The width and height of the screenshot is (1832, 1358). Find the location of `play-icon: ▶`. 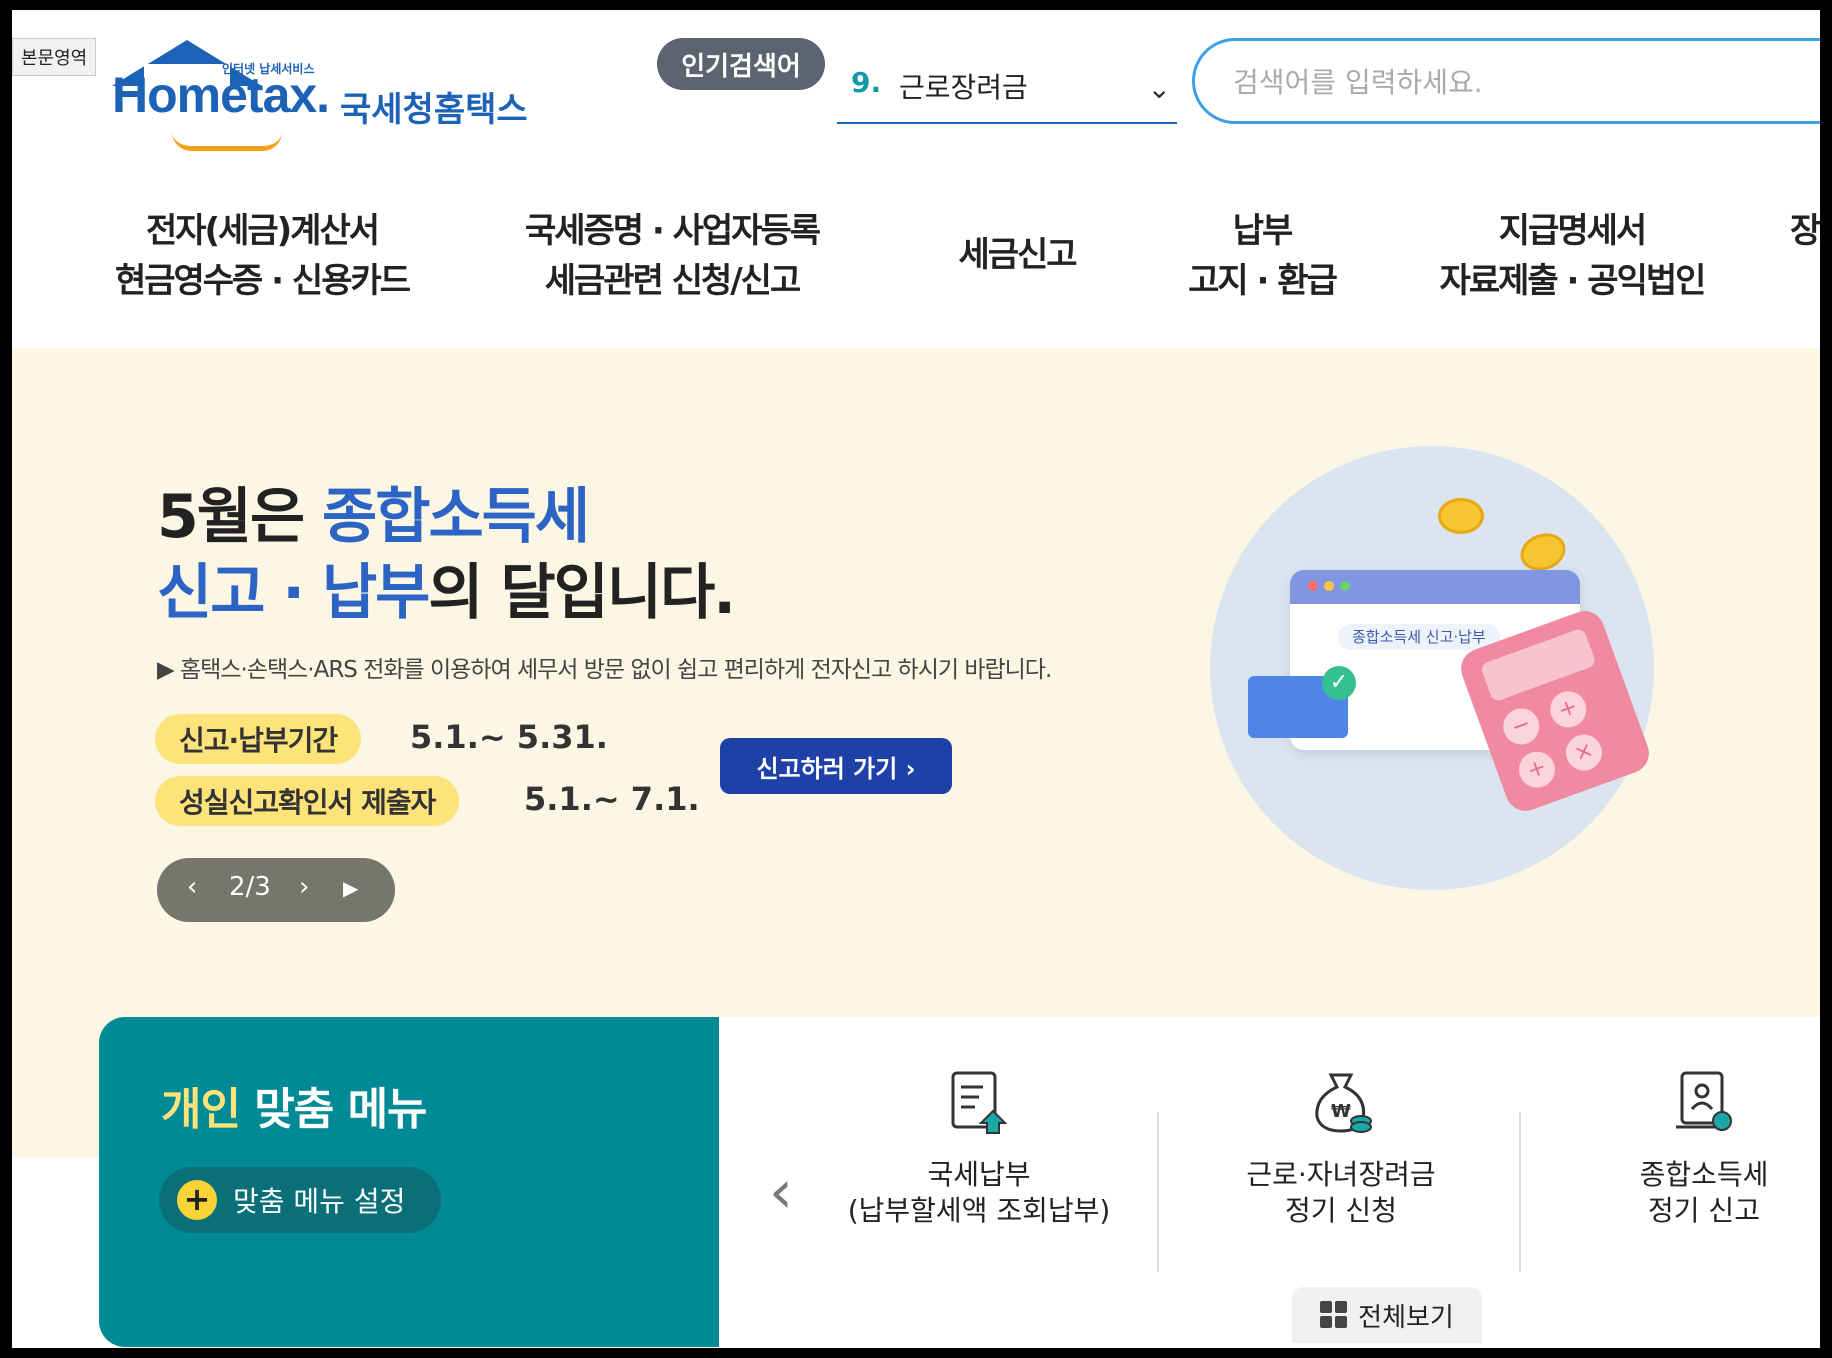

play-icon: ▶ is located at coordinates (350, 888).